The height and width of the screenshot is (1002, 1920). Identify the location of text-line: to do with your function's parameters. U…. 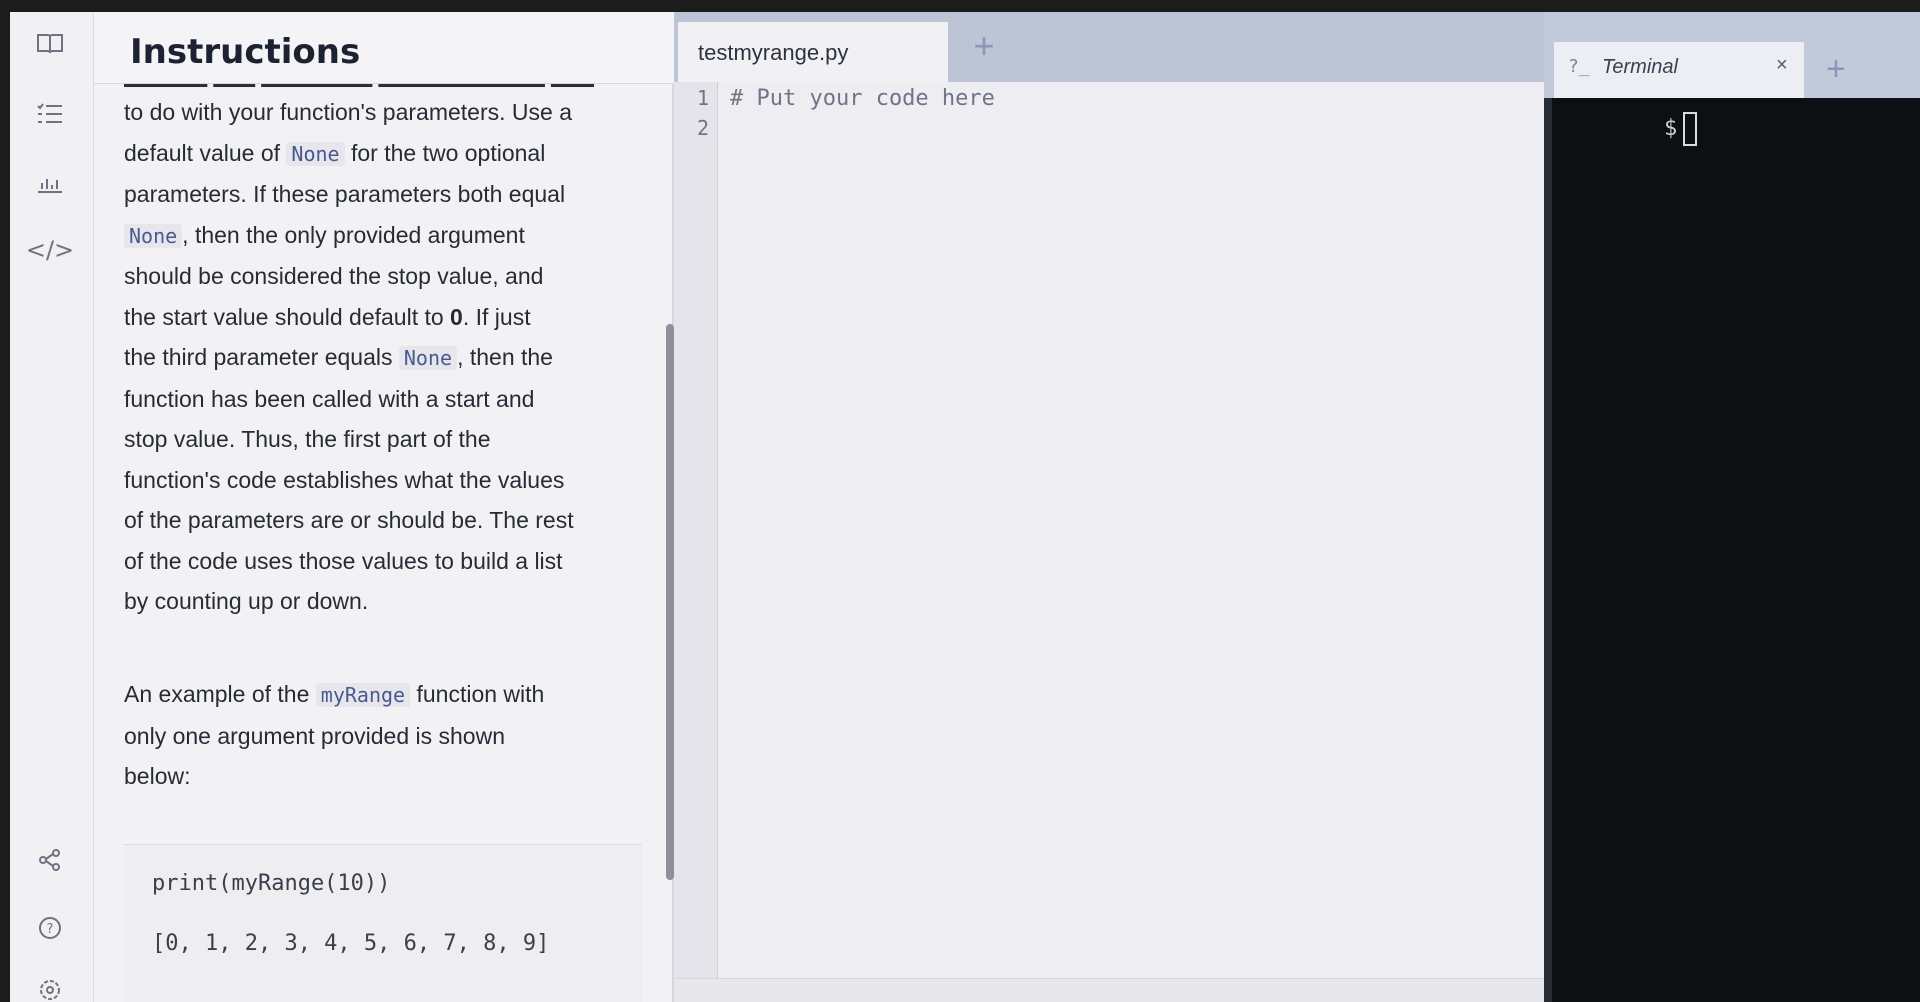
(384, 112).